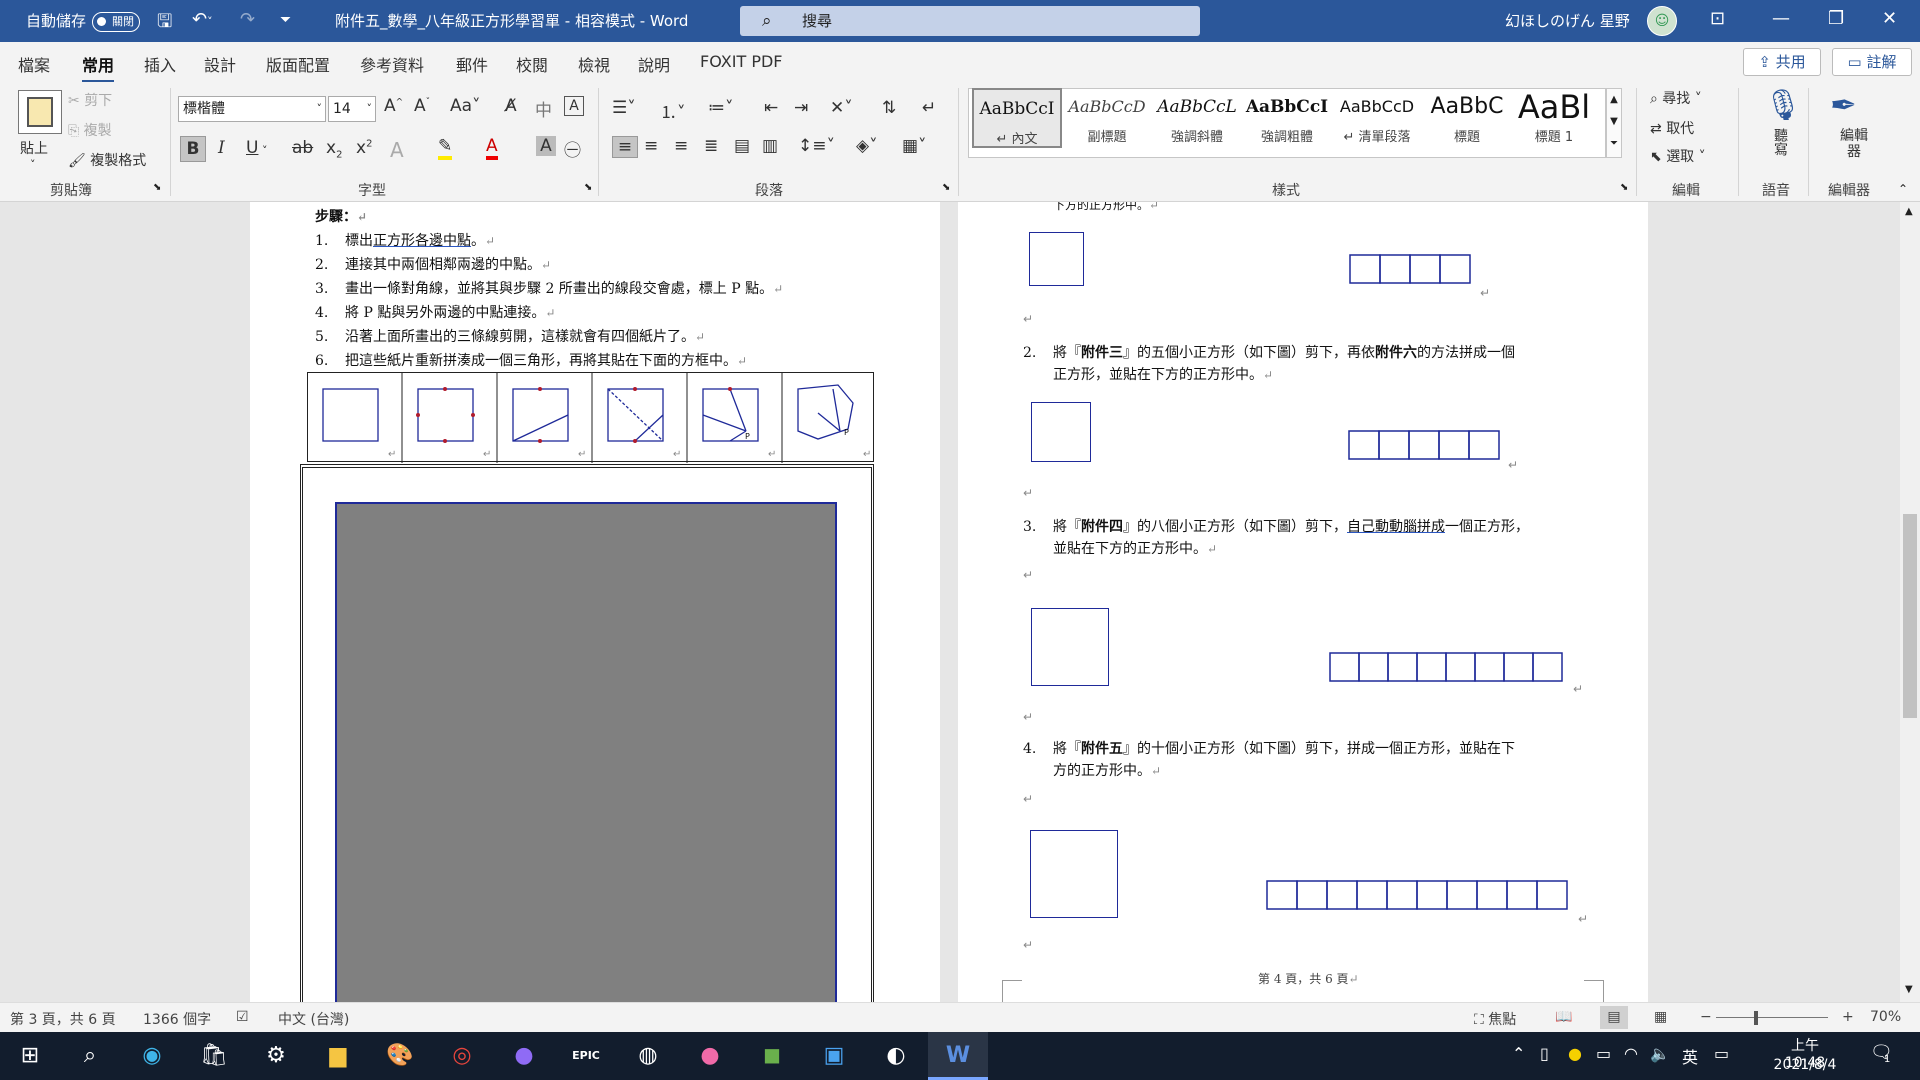 The height and width of the screenshot is (1080, 1920). I want to click on character-border-icon: A, so click(574, 106).